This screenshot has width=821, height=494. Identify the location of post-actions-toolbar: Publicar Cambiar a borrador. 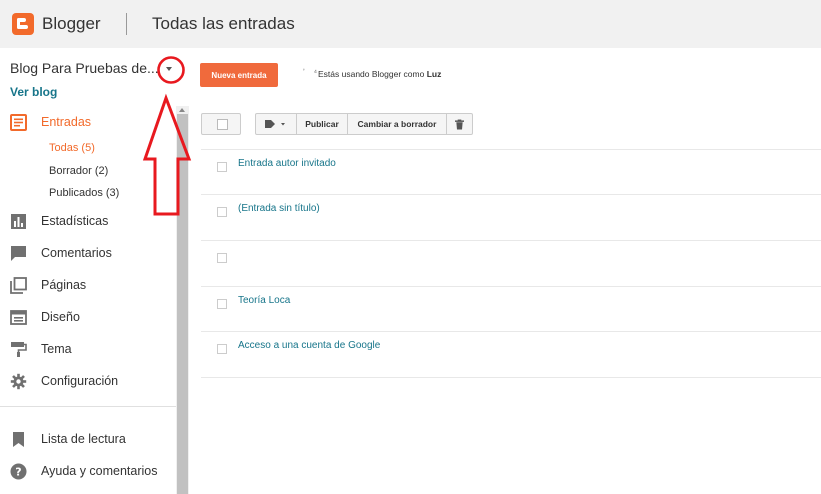
(364, 124).